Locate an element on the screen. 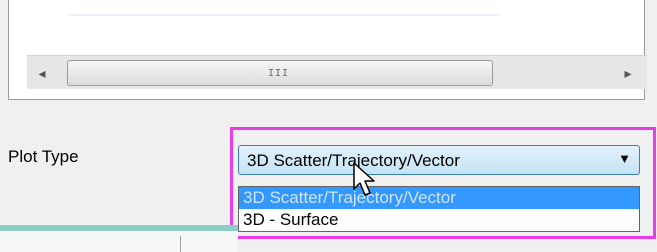  scrollbar-thumb: III is located at coordinates (280, 73).